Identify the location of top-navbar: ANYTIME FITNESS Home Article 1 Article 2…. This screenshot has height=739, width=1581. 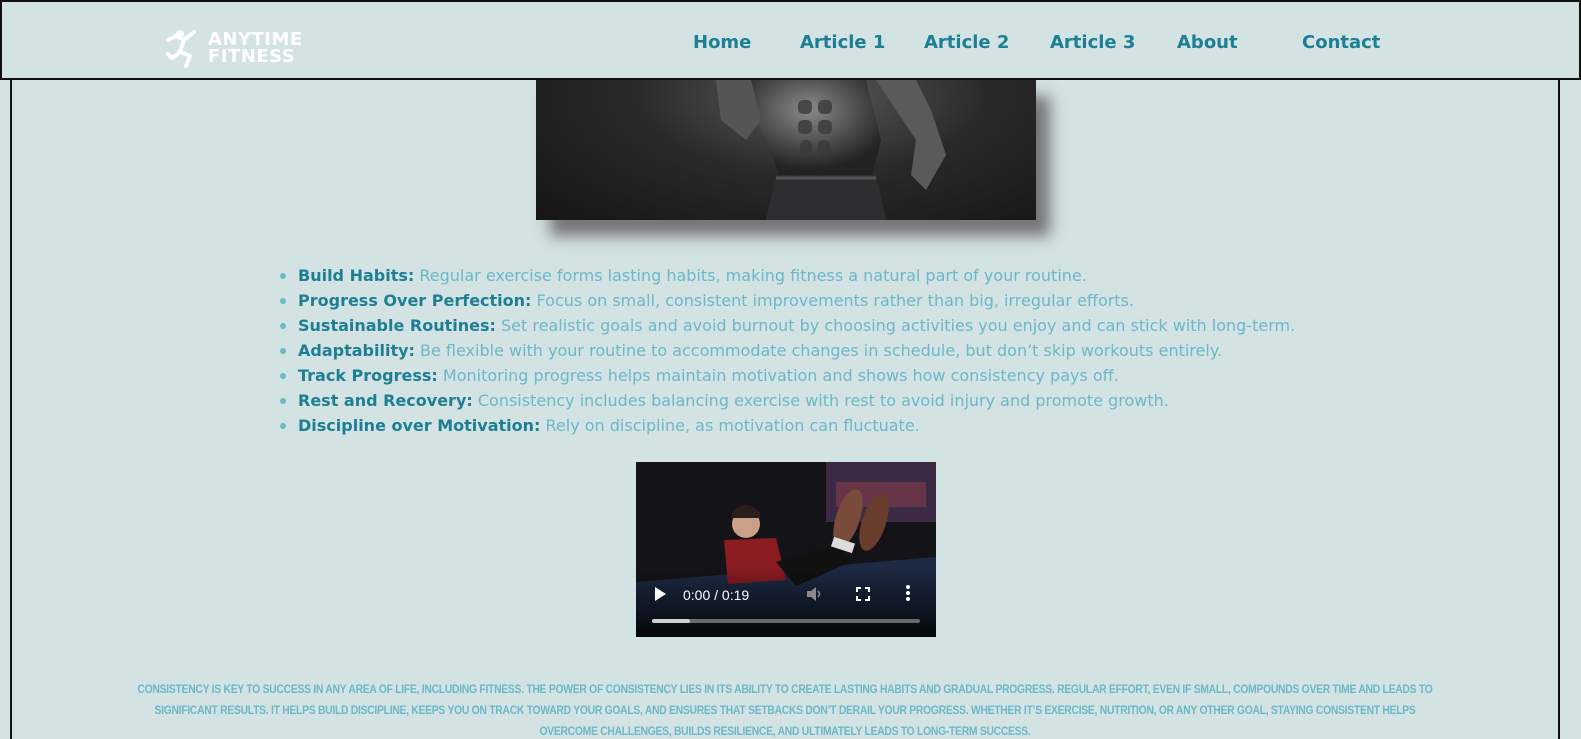
(790, 40).